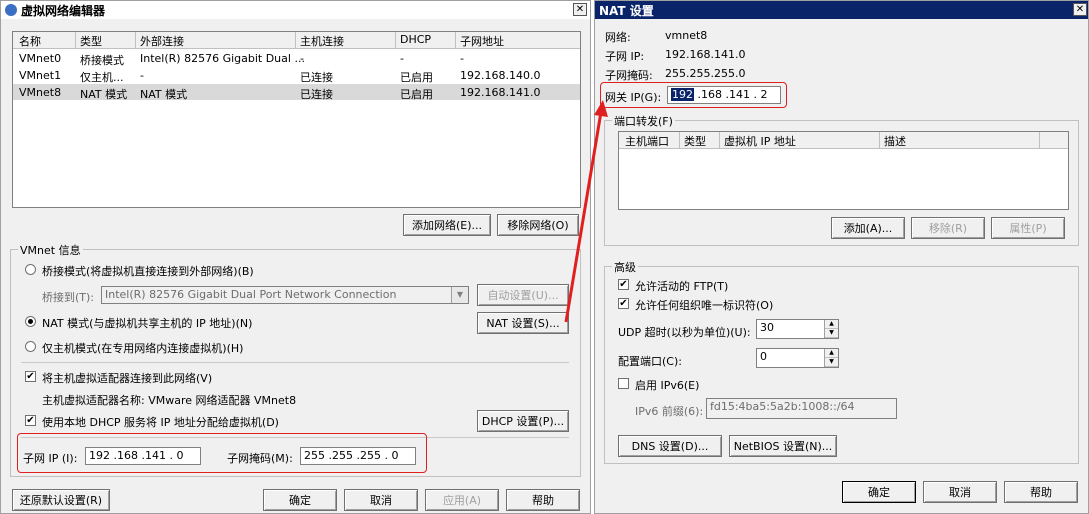 This screenshot has height=514, width=1089. I want to click on arrow-shaft, so click(583, 217).